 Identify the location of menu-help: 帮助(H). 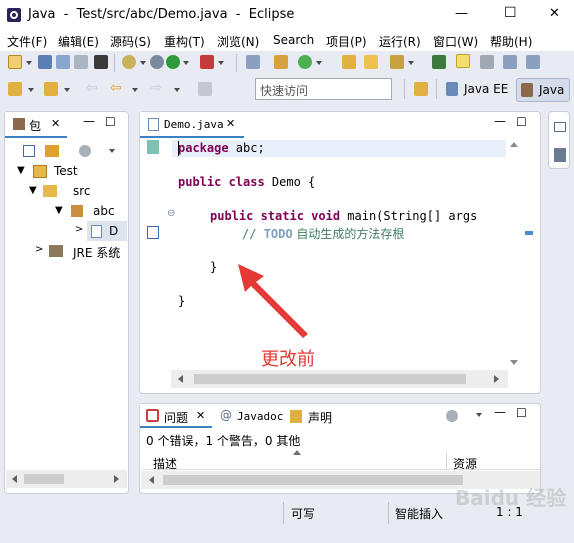
(511, 41).